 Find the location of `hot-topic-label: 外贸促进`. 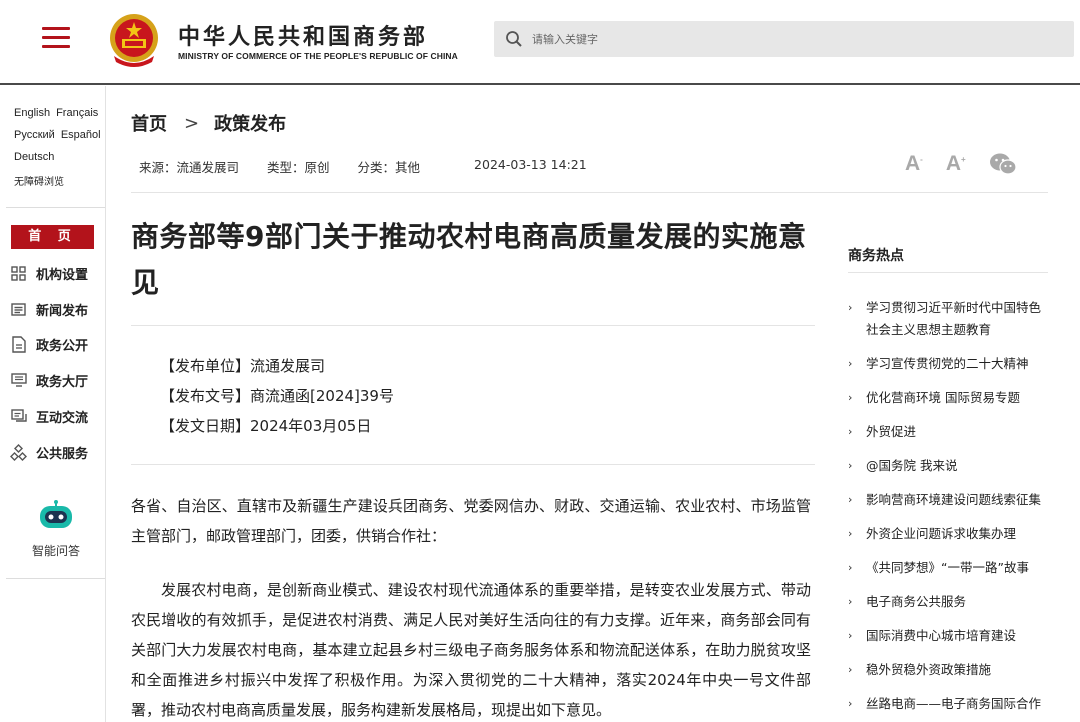

hot-topic-label: 外贸促进 is located at coordinates (891, 431).